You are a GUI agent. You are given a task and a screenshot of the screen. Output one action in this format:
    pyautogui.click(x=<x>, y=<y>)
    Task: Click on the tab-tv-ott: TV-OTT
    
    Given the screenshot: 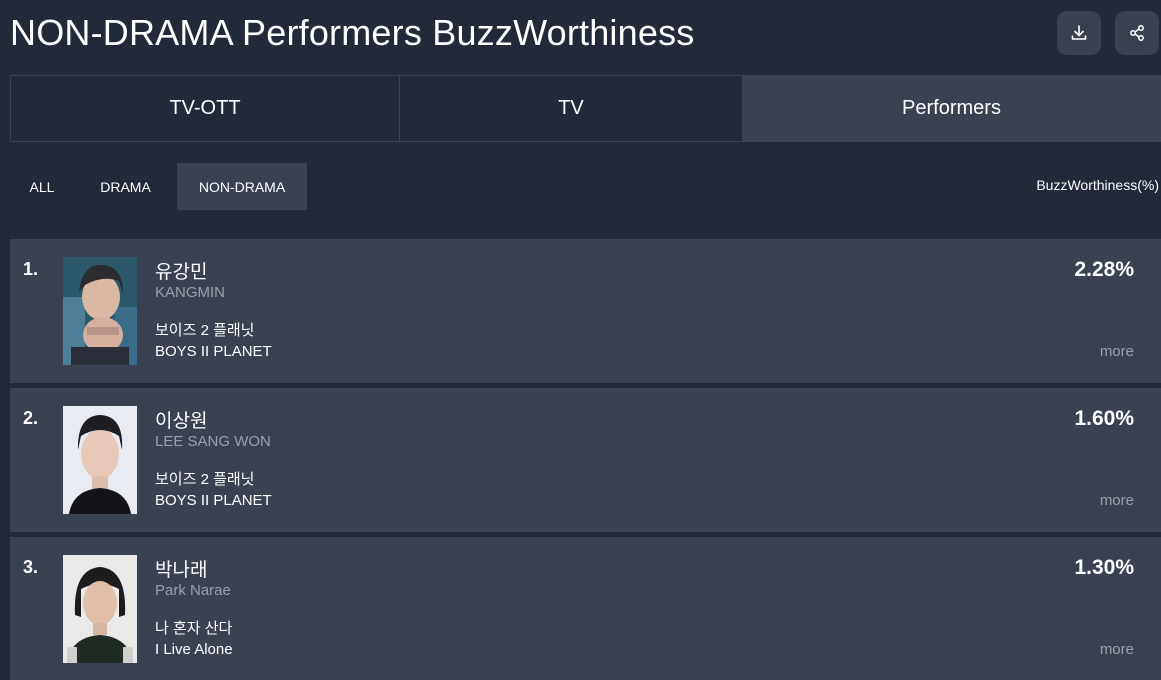 What is the action you would take?
    pyautogui.click(x=205, y=108)
    